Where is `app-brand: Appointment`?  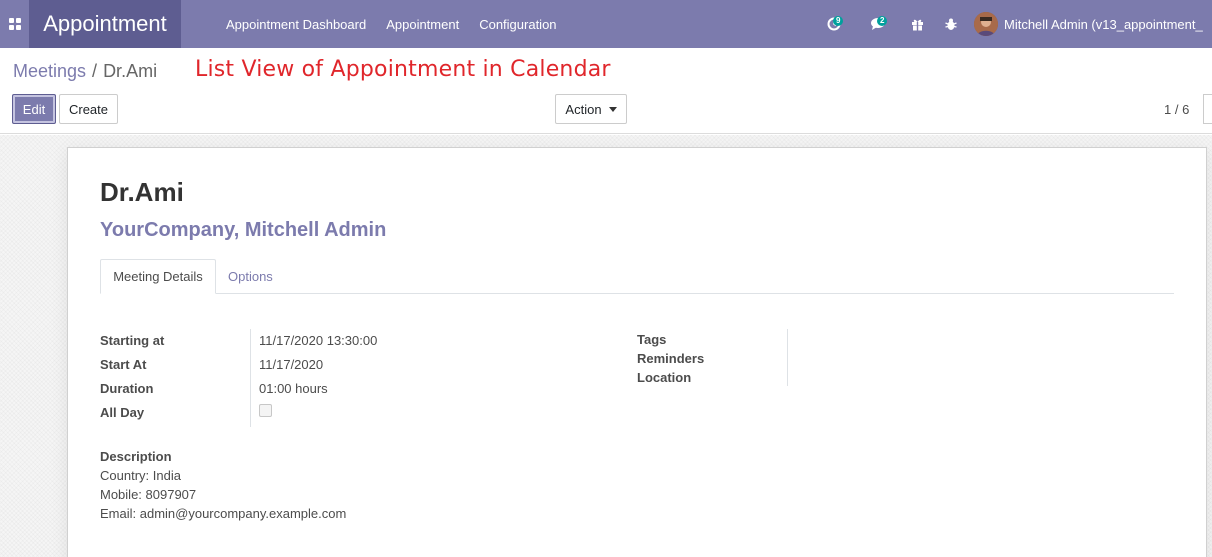
app-brand: Appointment is located at coordinates (105, 24).